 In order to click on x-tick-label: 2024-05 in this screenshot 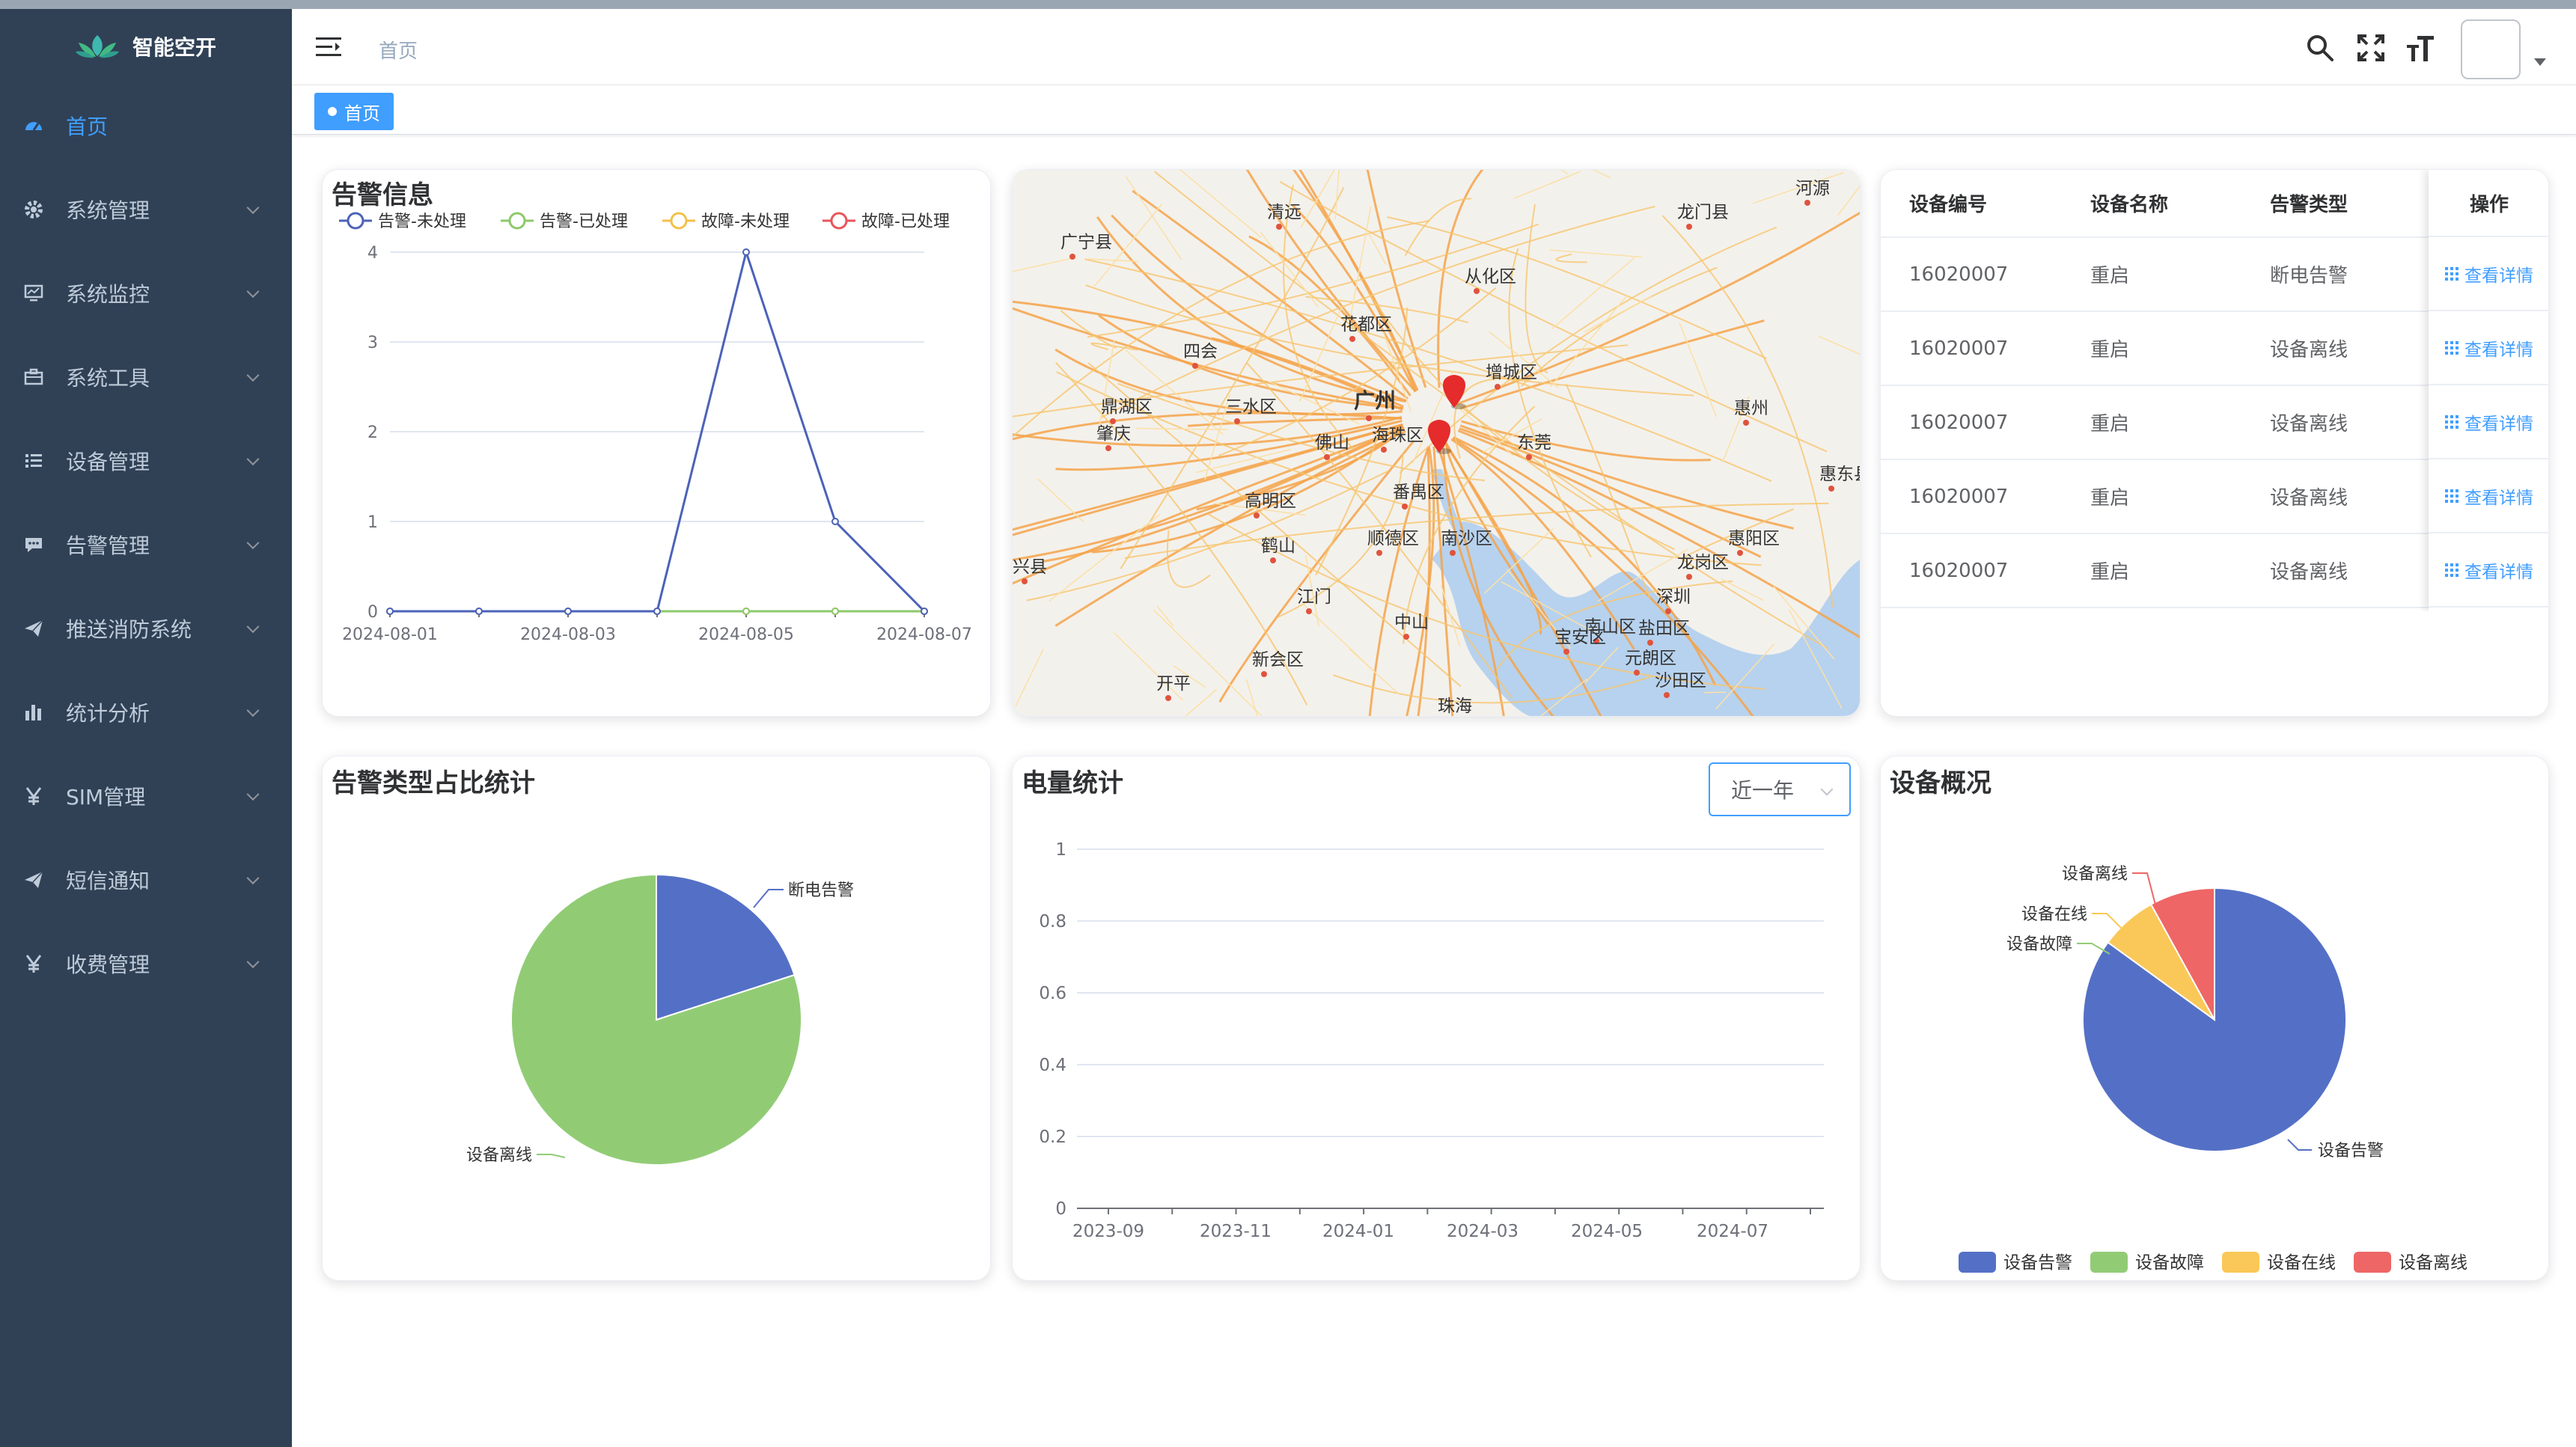, I will do `click(1607, 1231)`.